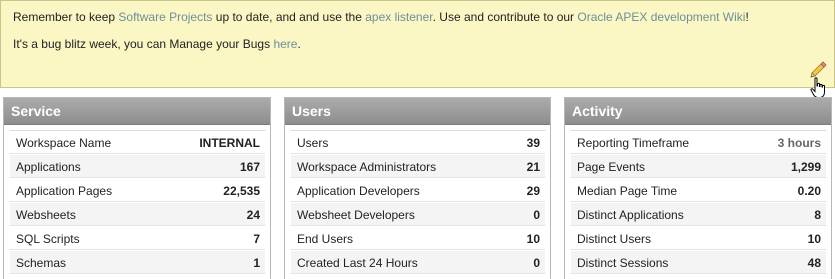  What do you see at coordinates (398, 17) in the screenshot?
I see `apex-listener-link: apex listener` at bounding box center [398, 17].